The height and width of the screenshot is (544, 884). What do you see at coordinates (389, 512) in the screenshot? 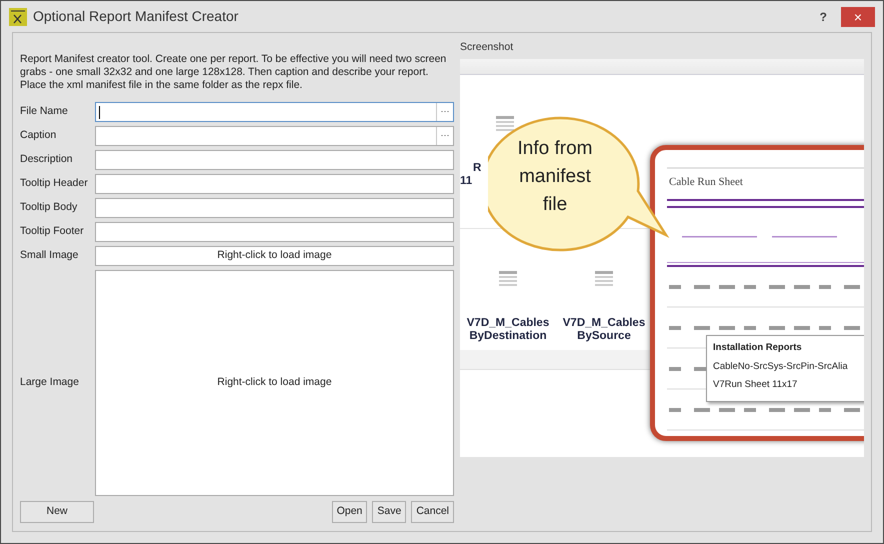
I see `dialog-button: Save` at bounding box center [389, 512].